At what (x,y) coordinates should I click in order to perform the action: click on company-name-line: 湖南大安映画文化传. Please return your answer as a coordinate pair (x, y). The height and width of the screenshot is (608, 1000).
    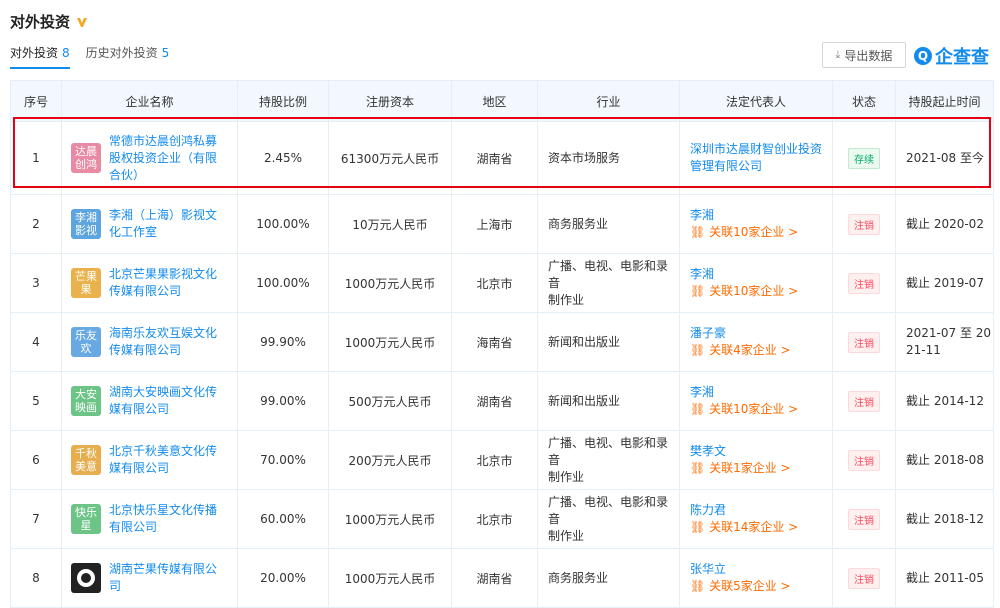
    Looking at the image, I should click on (163, 392).